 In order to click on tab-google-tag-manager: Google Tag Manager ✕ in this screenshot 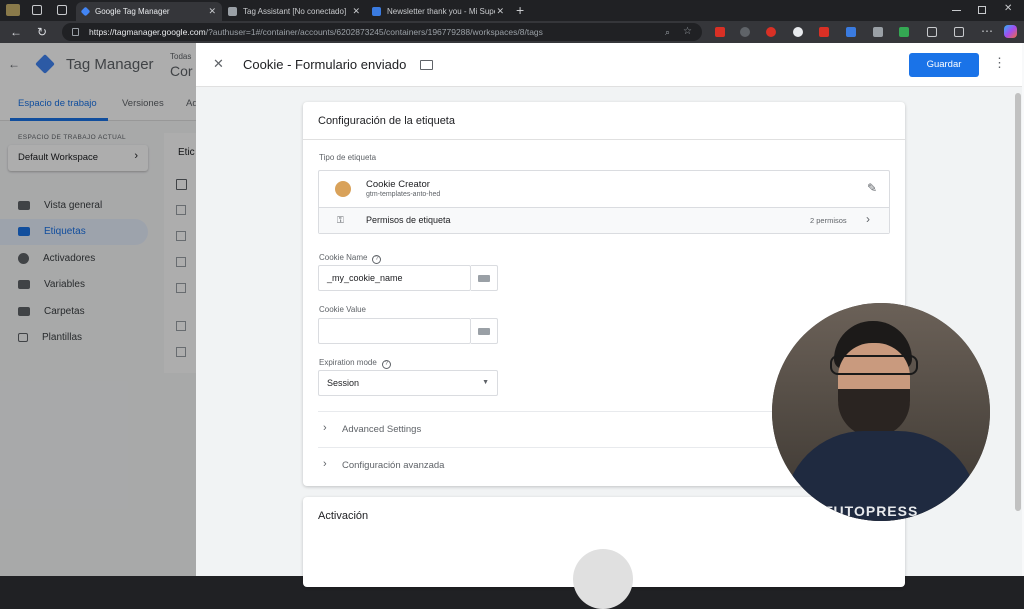, I will do `click(149, 11)`.